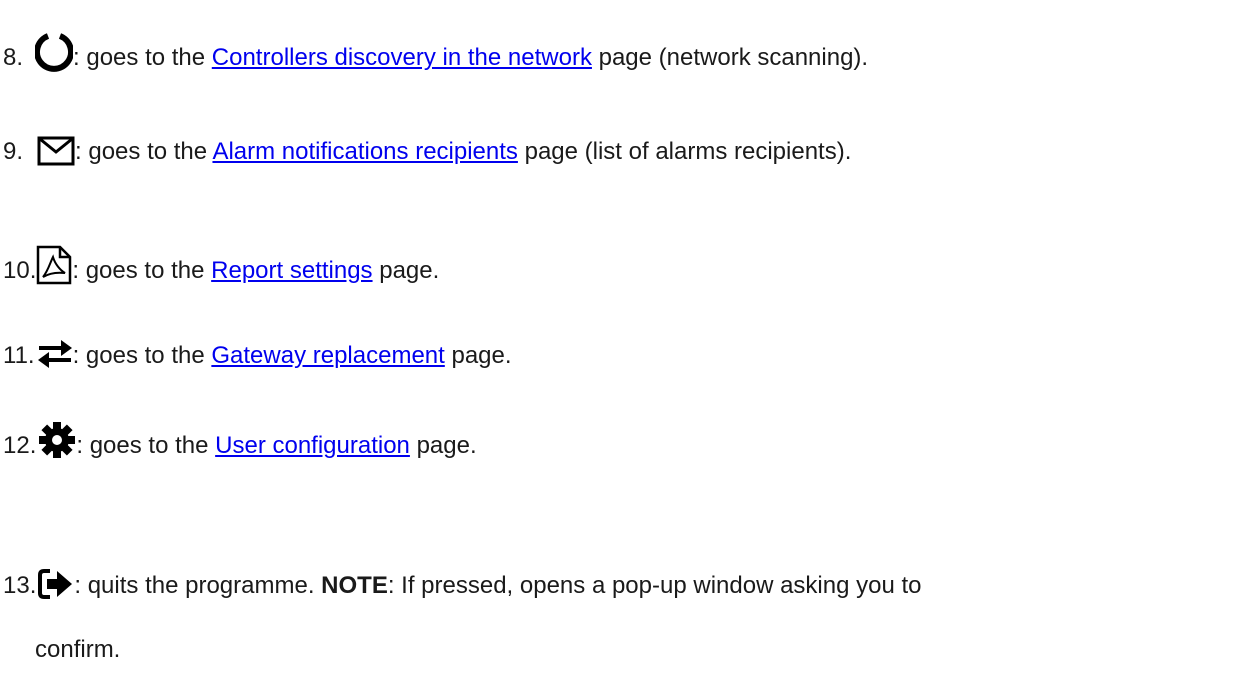  Describe the element at coordinates (20, 445) in the screenshot. I see `item-number: 12.` at that location.